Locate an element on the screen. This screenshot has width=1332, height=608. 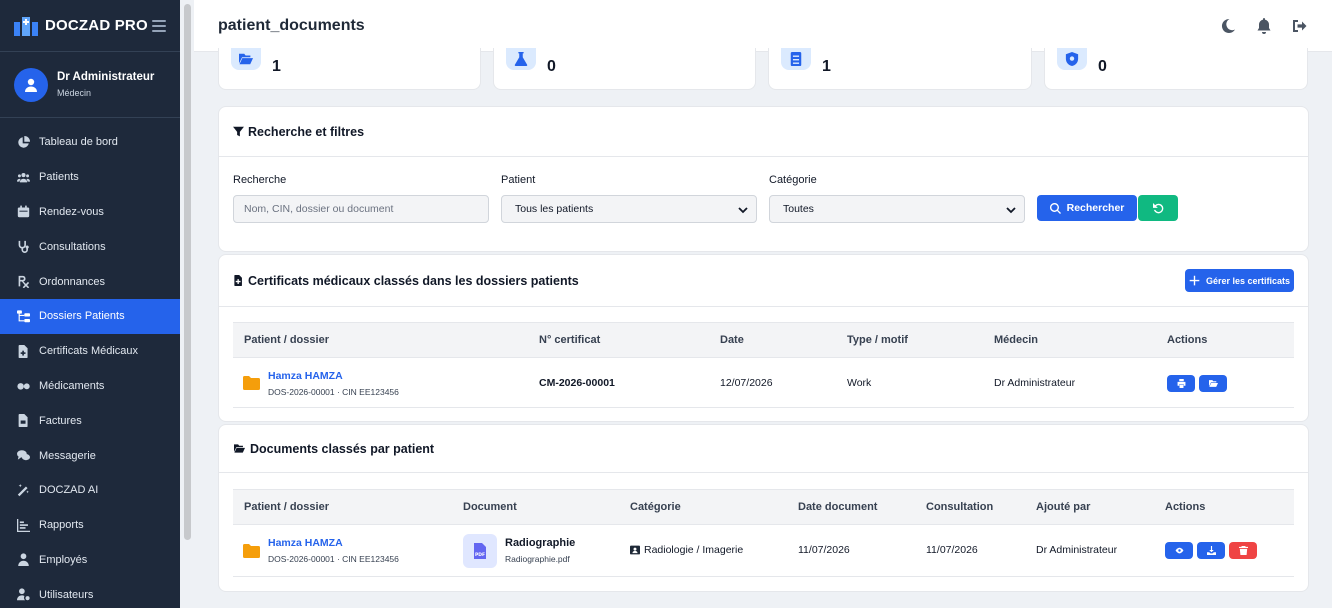
view-button is located at coordinates (1179, 550).